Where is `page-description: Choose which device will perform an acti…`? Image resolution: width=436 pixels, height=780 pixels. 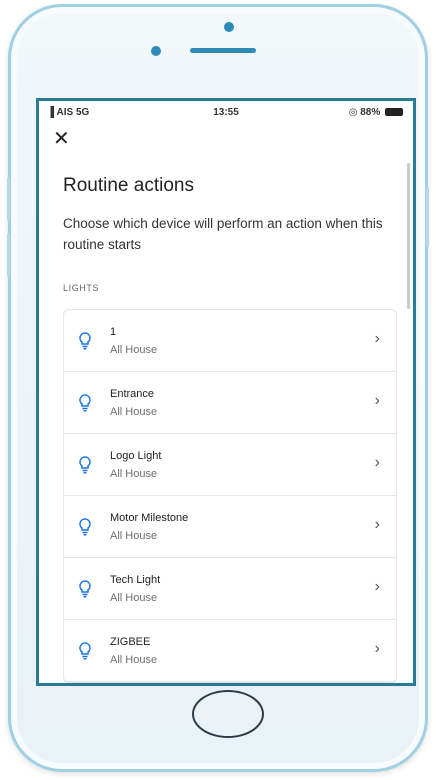 page-description: Choose which device will perform an acti… is located at coordinates (223, 234).